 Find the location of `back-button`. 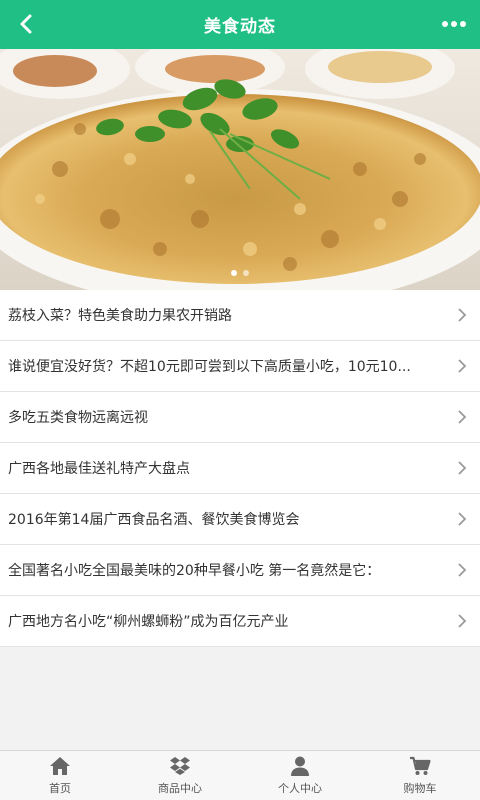

back-button is located at coordinates (26, 24).